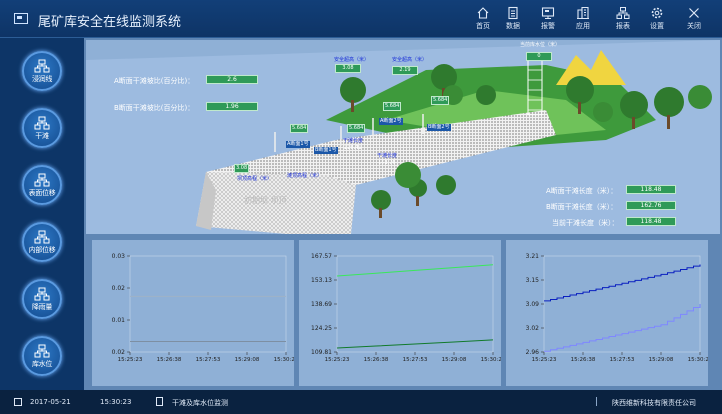  What do you see at coordinates (391, 121) in the screenshot?
I see `a-section-2-label: A断面2号` at bounding box center [391, 121].